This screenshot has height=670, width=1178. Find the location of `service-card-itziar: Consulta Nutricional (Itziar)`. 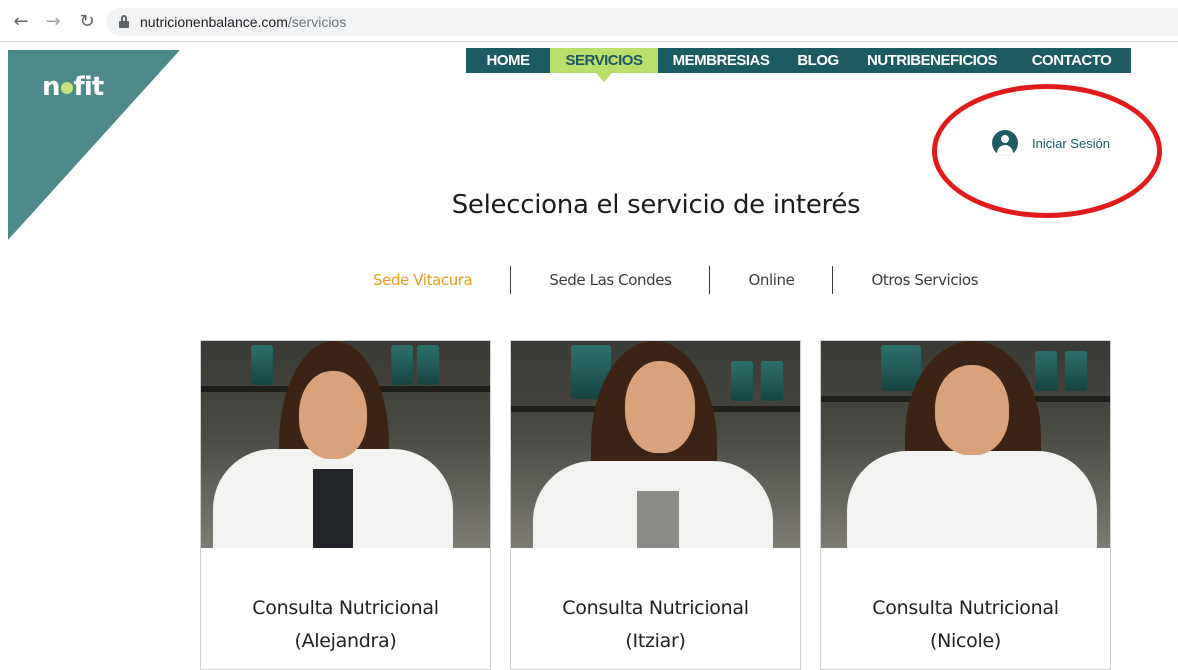

service-card-itziar: Consulta Nutricional (Itziar) is located at coordinates (655, 505).